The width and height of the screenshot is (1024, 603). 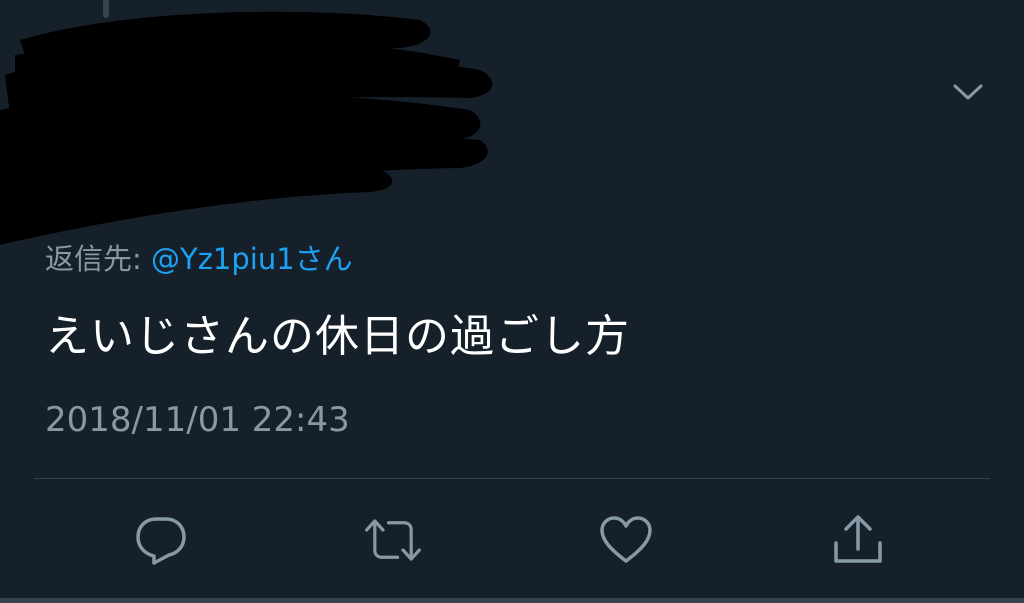 I want to click on more-options-button, so click(x=968, y=92).